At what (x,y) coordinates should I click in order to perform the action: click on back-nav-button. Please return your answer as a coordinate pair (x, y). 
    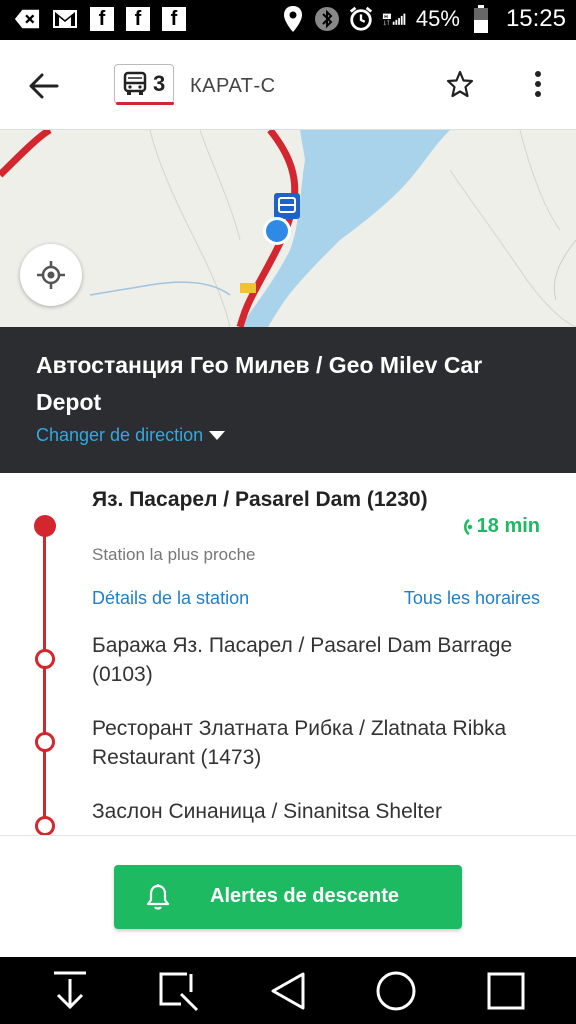
    Looking at the image, I should click on (288, 991).